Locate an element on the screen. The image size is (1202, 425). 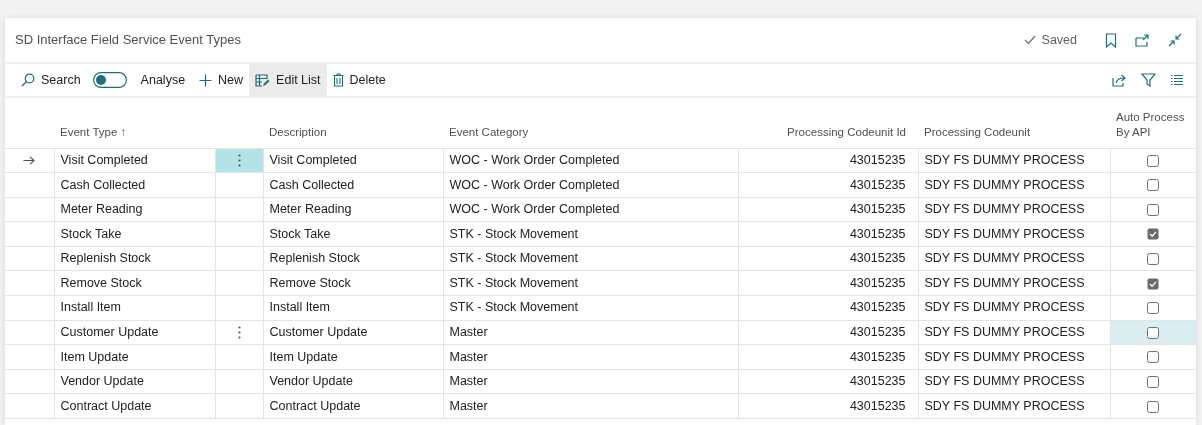
collapse-icon is located at coordinates (1175, 40).